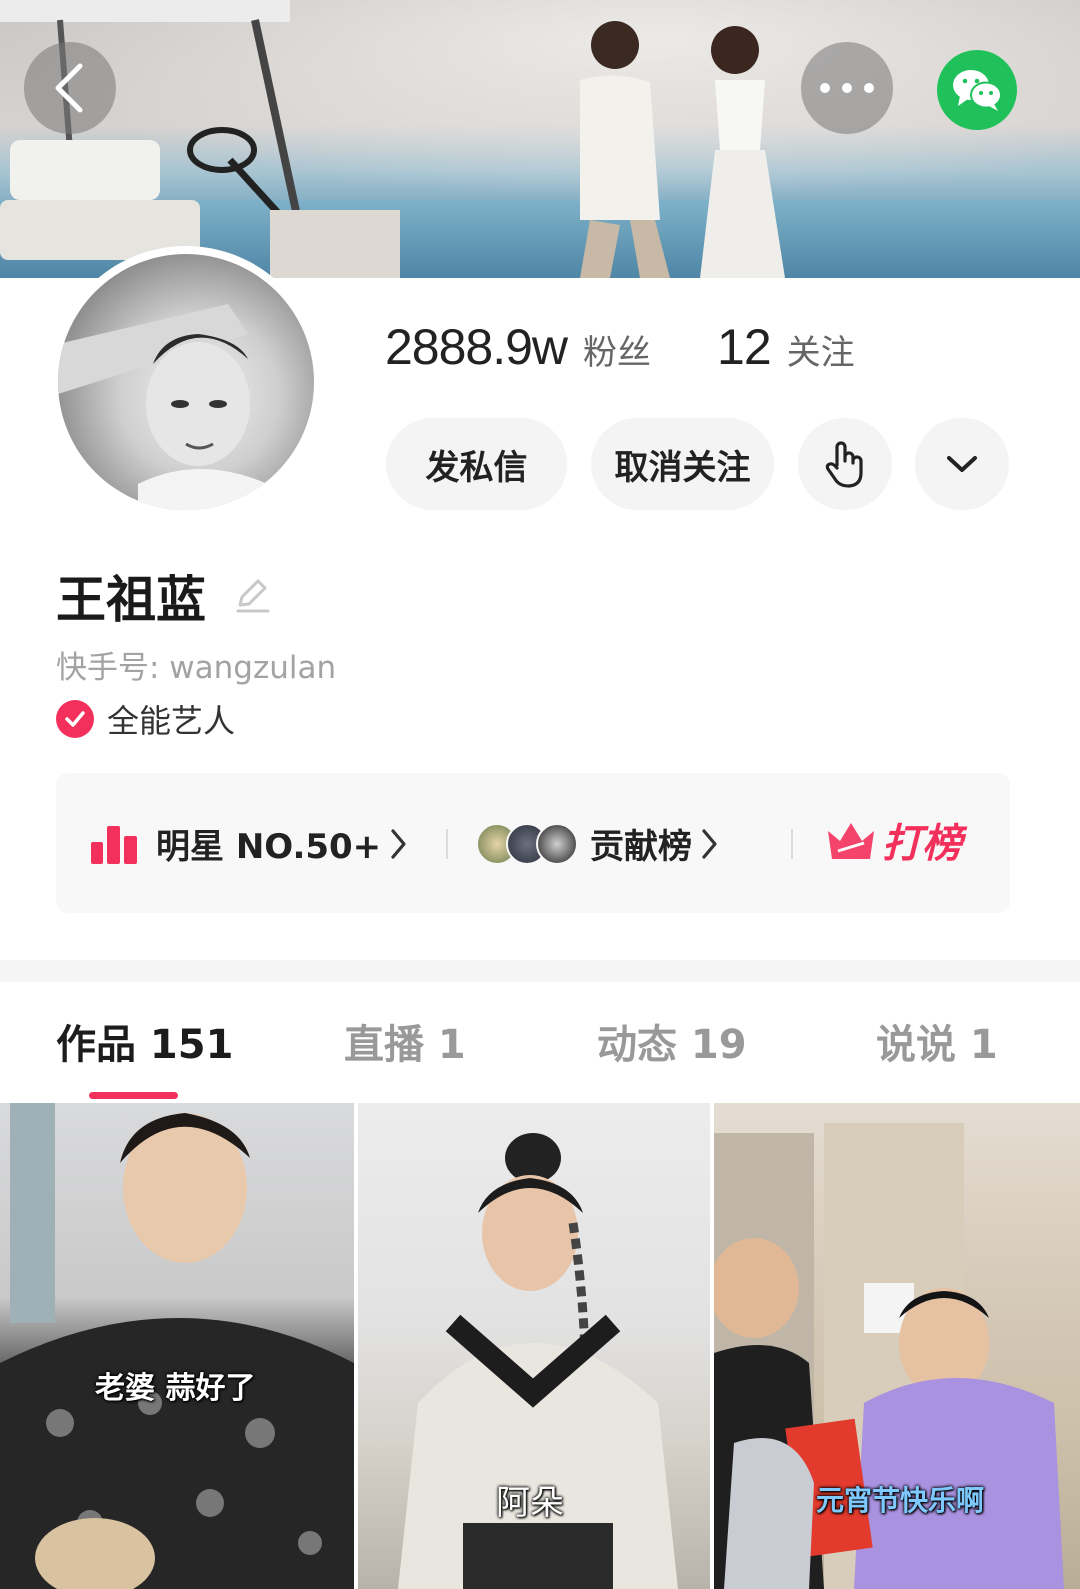 Image resolution: width=1080 pixels, height=1589 pixels. Describe the element at coordinates (922, 844) in the screenshot. I see `vote-label: 打榜` at that location.